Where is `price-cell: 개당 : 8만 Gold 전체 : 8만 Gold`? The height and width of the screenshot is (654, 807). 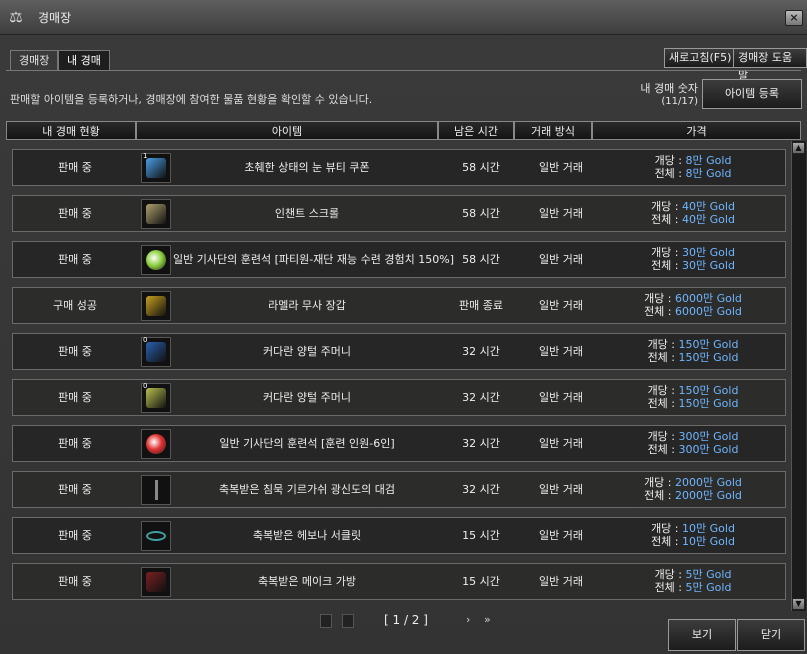
price-cell: 개당 : 8만 Gold 전체 : 8만 Gold is located at coordinates (693, 168).